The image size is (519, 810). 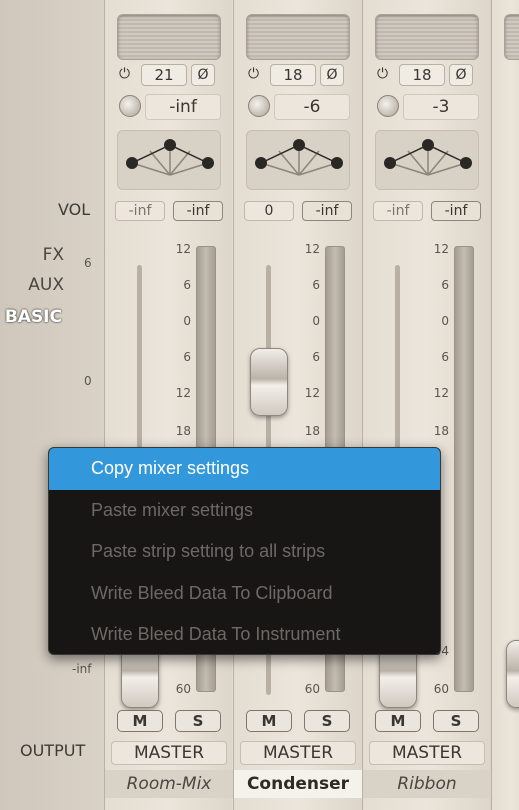 I want to click on knob-value: -3, so click(x=441, y=107).